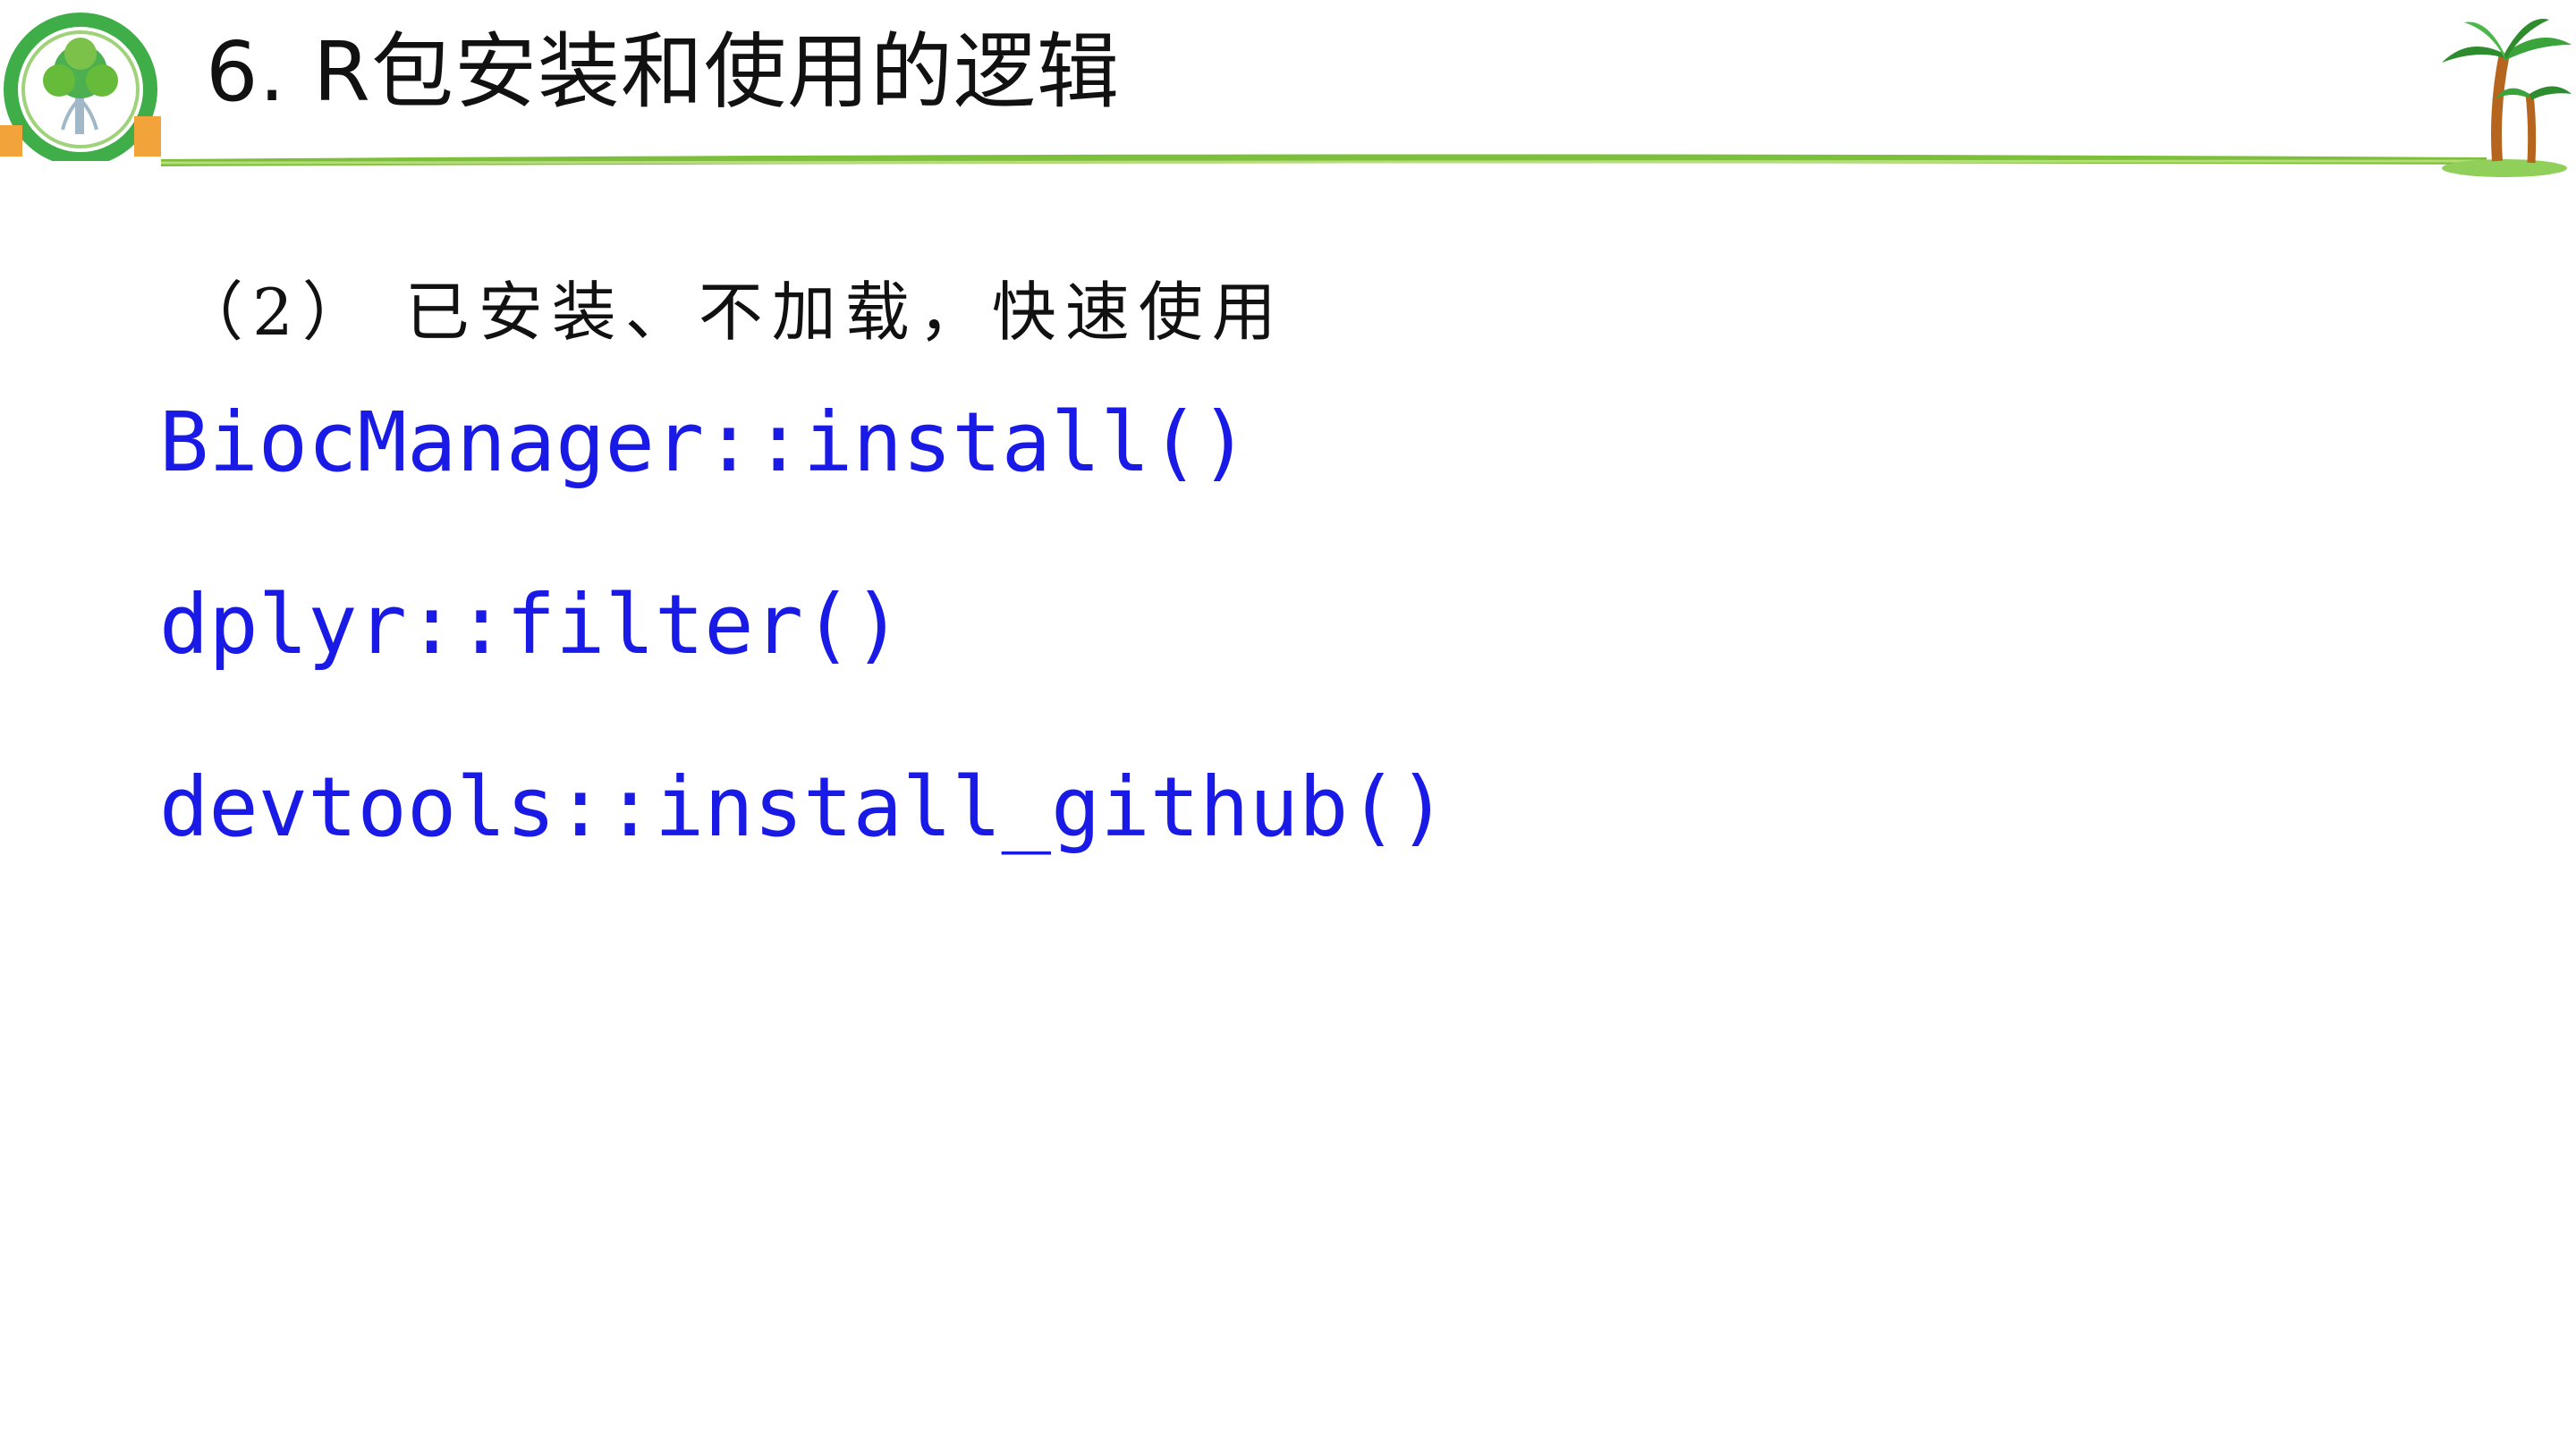  What do you see at coordinates (803, 807) in the screenshot?
I see `code-line-devtools: devtools::install_github()` at bounding box center [803, 807].